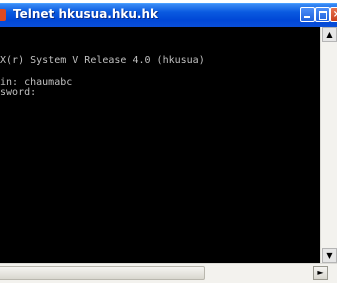 Image resolution: width=337 pixels, height=283 pixels. I want to click on close-button: ×, so click(333, 14).